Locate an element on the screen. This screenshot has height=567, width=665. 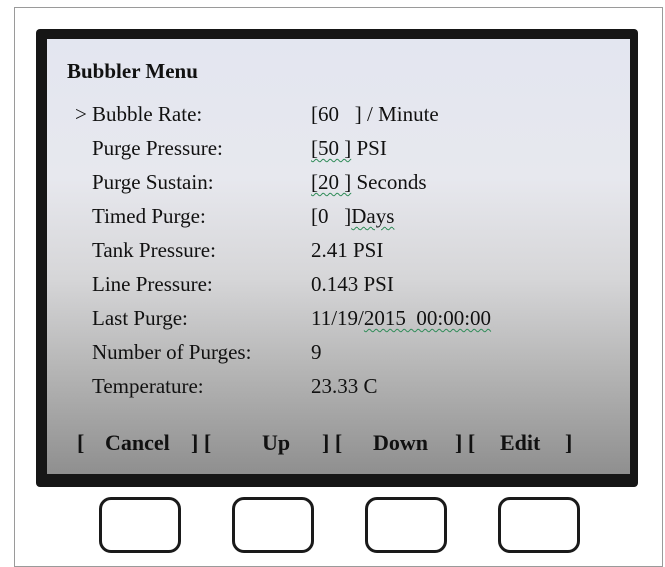
row-value: 11/19/2015 00:00:00 is located at coordinates (401, 318).